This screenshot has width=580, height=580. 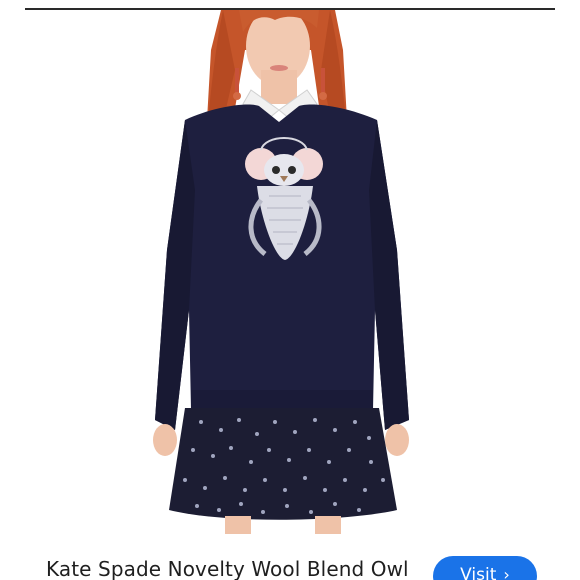 I want to click on visit-button-label: Visit, so click(x=478, y=572).